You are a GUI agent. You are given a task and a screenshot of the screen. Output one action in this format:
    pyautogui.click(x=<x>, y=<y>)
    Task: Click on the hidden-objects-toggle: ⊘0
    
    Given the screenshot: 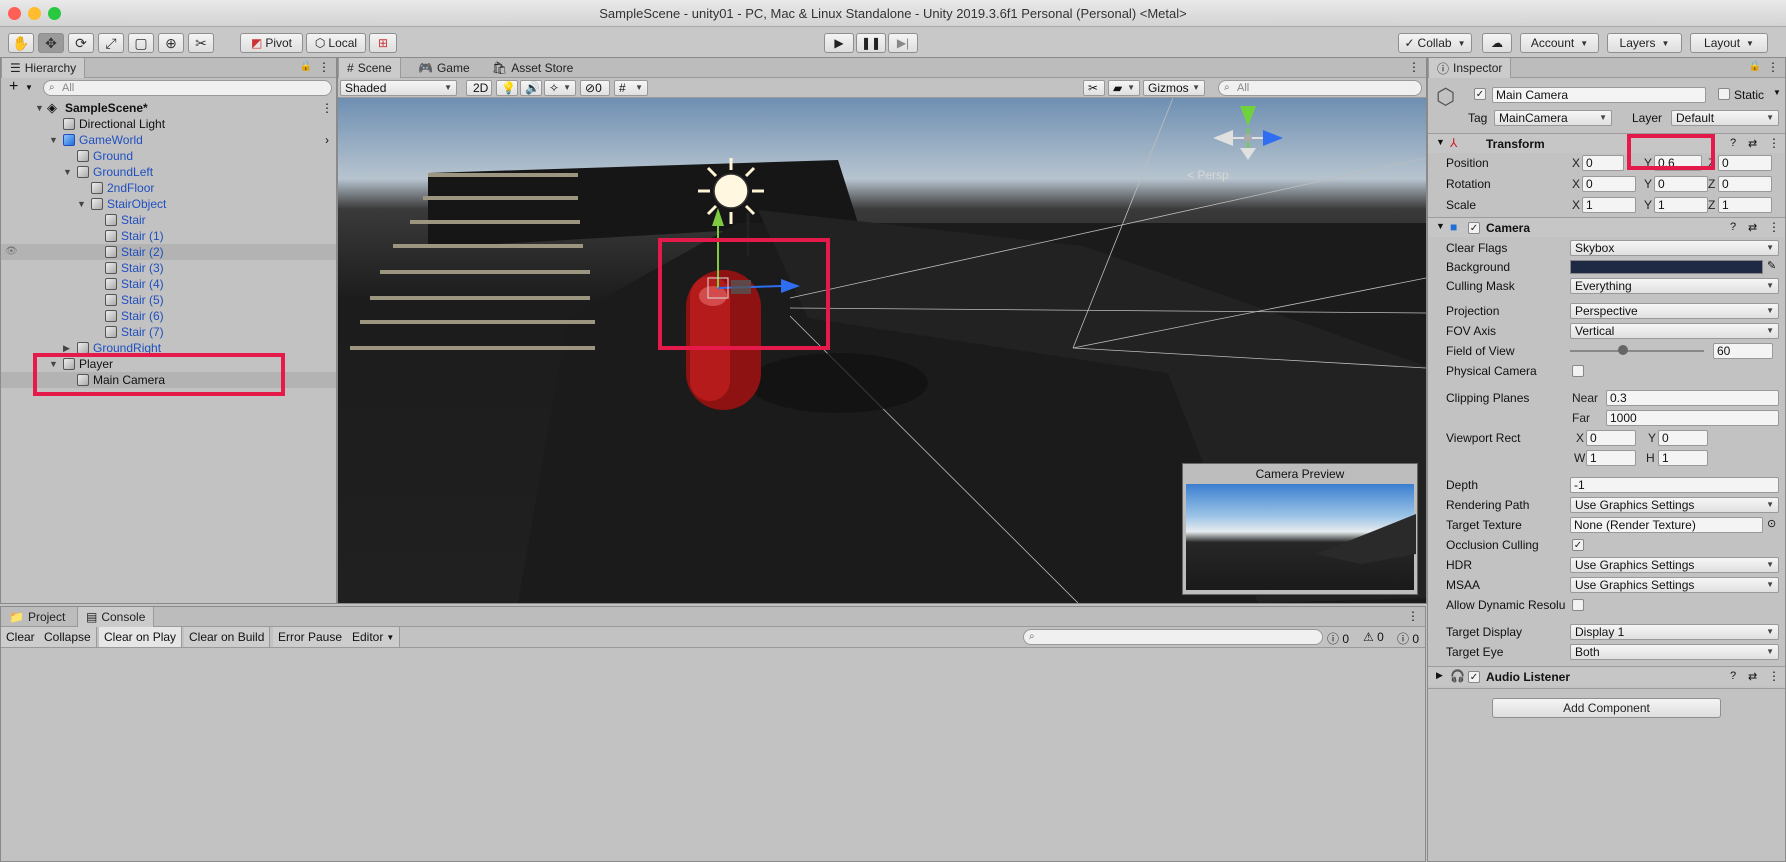 What is the action you would take?
    pyautogui.click(x=595, y=88)
    